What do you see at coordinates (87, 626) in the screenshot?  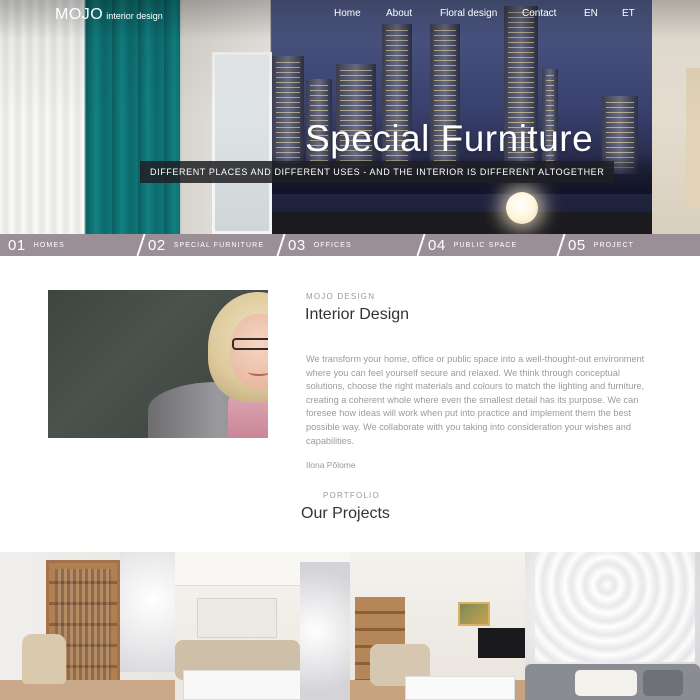 I see `project-image-living-room` at bounding box center [87, 626].